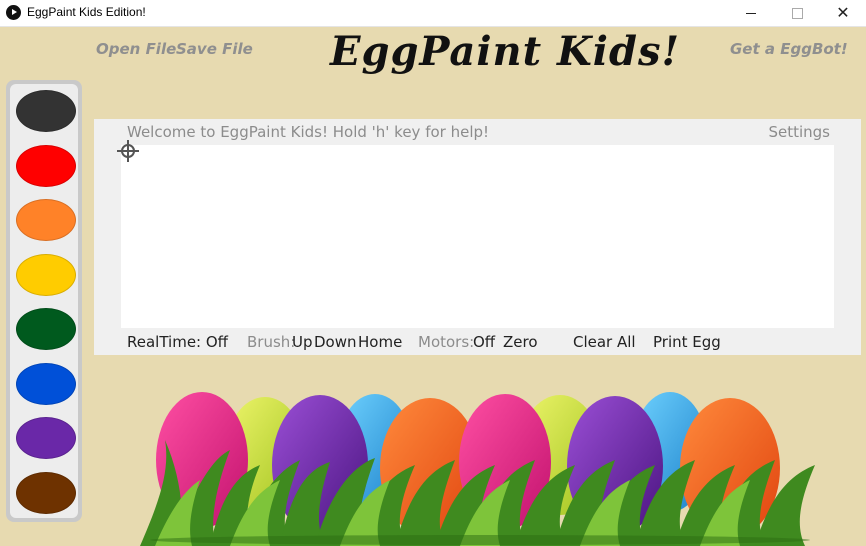  What do you see at coordinates (136, 49) in the screenshot?
I see `open-file-link: Open File` at bounding box center [136, 49].